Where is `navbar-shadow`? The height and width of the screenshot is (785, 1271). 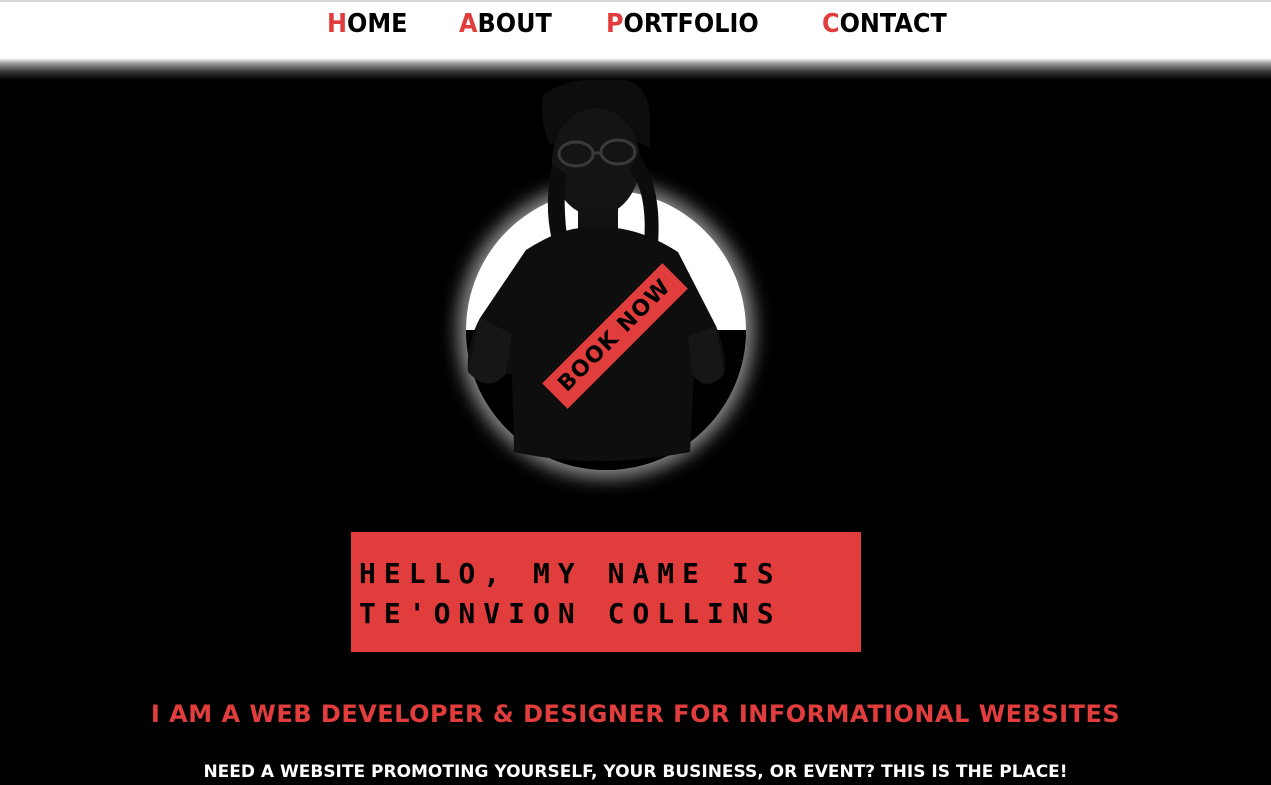 navbar-shadow is located at coordinates (635, 69).